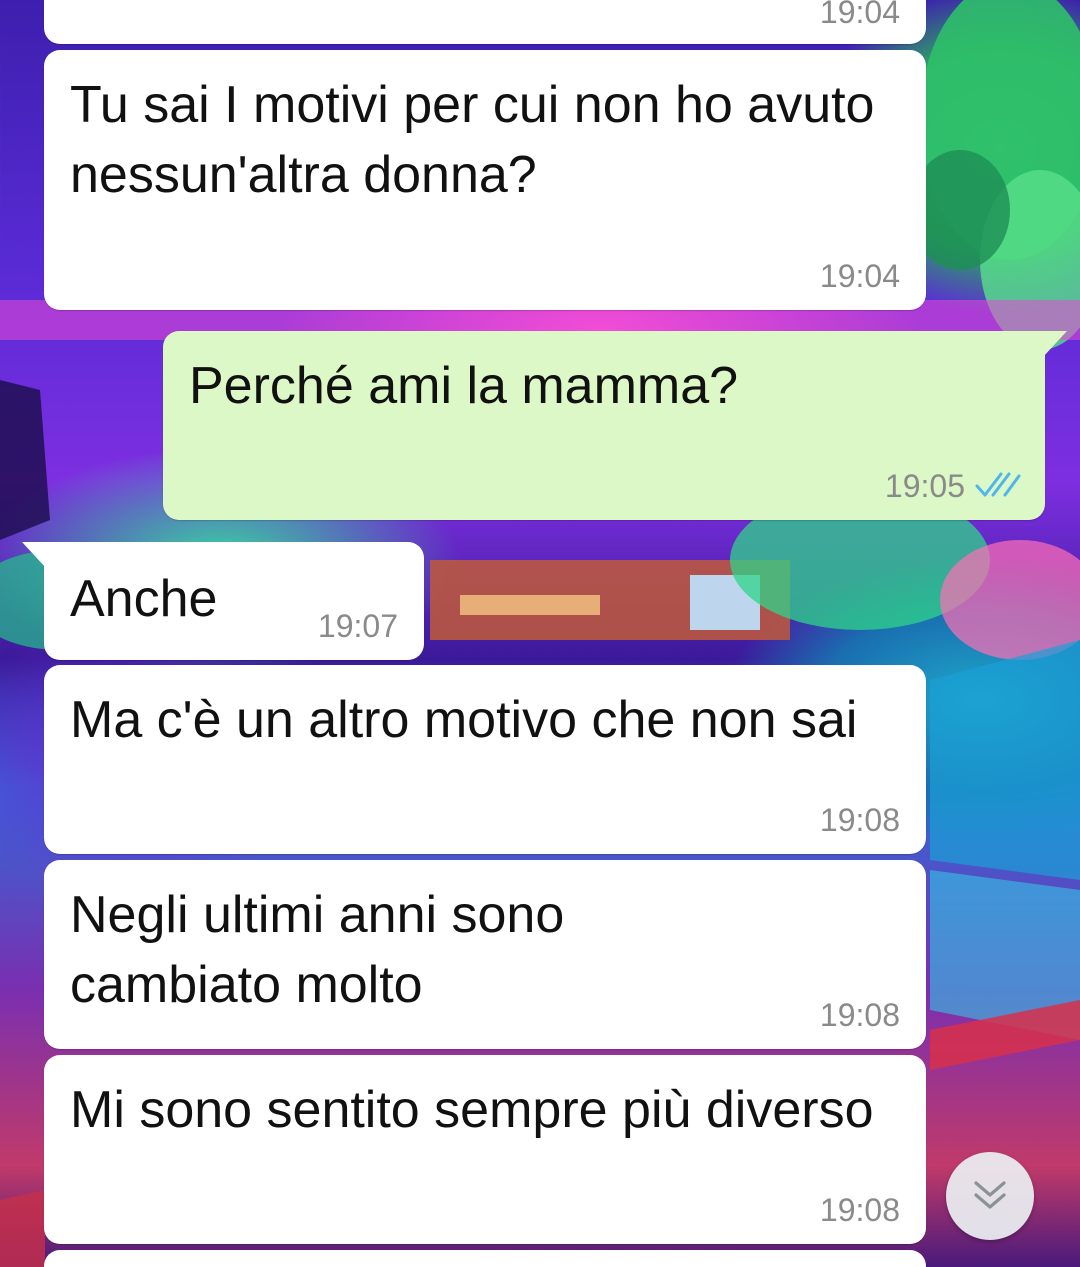 This screenshot has height=1267, width=1080. What do you see at coordinates (464, 386) in the screenshot?
I see `message-text: Perché ami la mamma?` at bounding box center [464, 386].